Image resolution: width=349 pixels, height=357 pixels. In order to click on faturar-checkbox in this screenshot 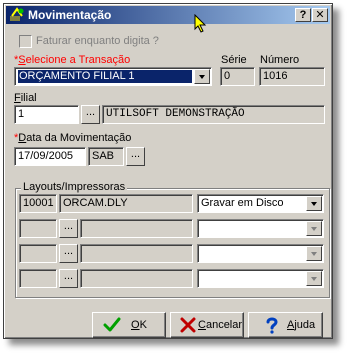, I will do `click(25, 41)`.